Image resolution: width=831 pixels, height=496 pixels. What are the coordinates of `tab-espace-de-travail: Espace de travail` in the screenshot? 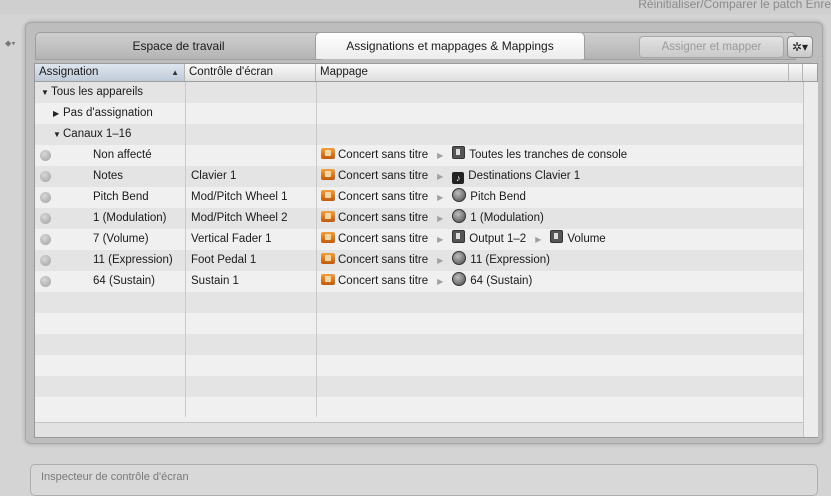 It's located at (178, 46).